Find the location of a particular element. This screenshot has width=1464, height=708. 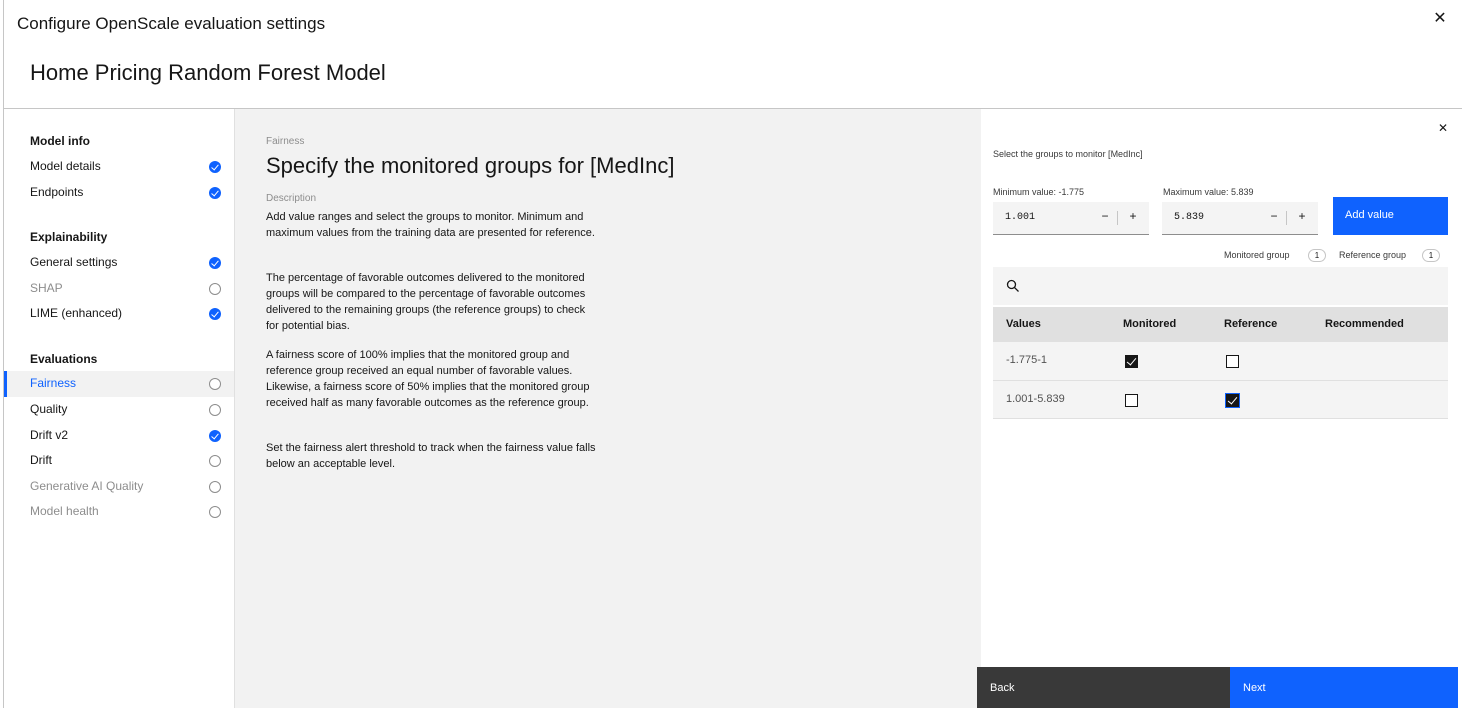

modal-title: Configure OpenScale evaluation settings is located at coordinates (171, 23).